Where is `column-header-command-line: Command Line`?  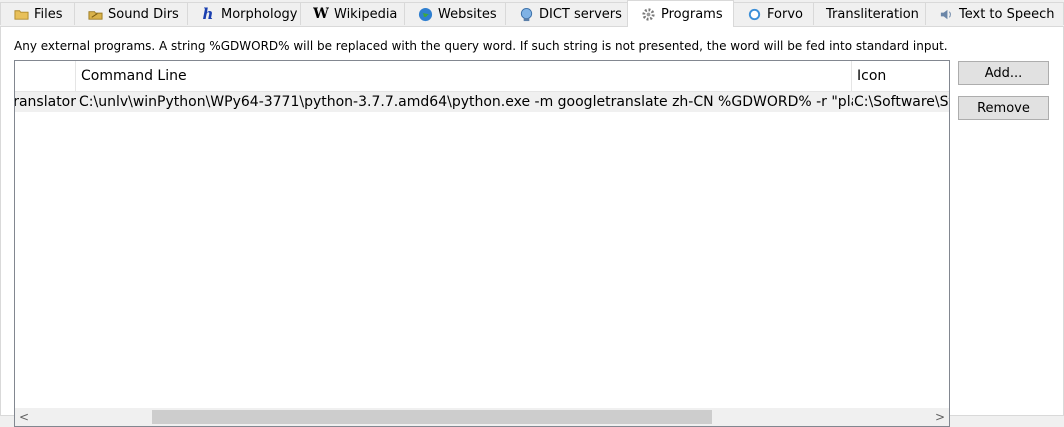 column-header-command-line: Command Line is located at coordinates (463, 76).